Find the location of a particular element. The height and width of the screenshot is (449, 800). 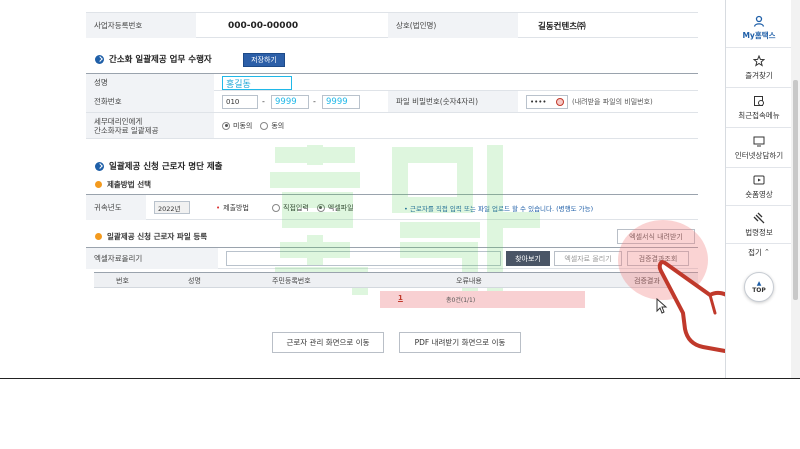

password-input: •••• is located at coordinates (547, 102).